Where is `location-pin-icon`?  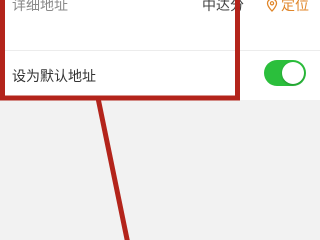 location-pin-icon is located at coordinates (272, 6).